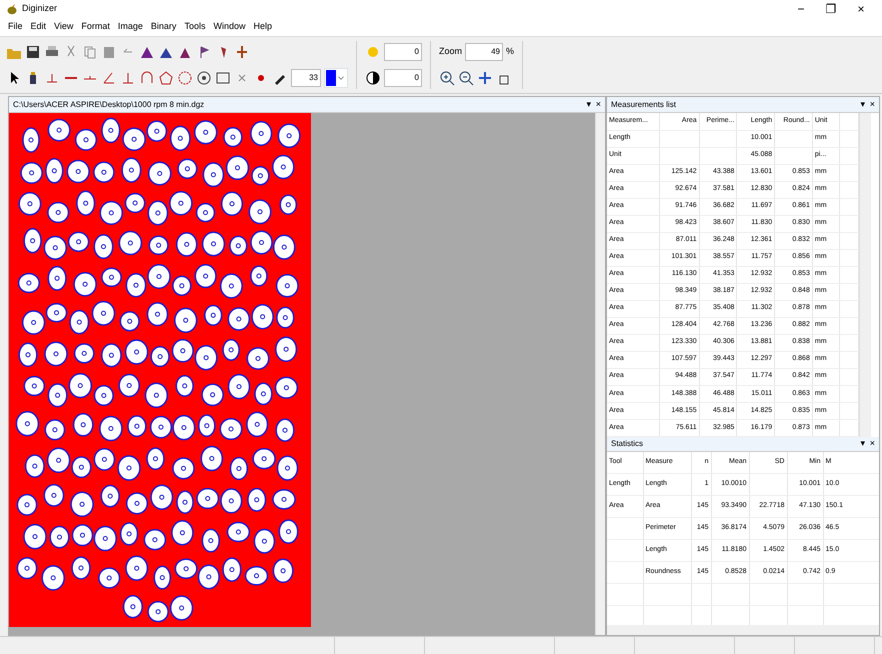 This screenshot has width=882, height=654. What do you see at coordinates (336, 78) in the screenshot?
I see `color-picker` at bounding box center [336, 78].